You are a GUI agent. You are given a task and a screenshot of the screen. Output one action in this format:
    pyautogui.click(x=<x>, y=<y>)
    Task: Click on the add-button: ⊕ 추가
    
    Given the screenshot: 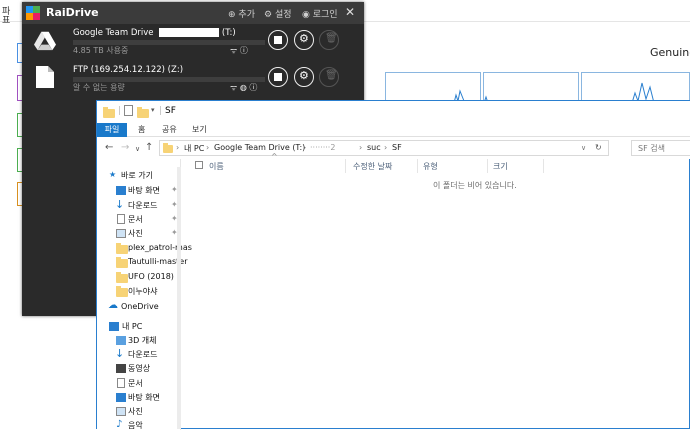 What is the action you would take?
    pyautogui.click(x=241, y=13)
    